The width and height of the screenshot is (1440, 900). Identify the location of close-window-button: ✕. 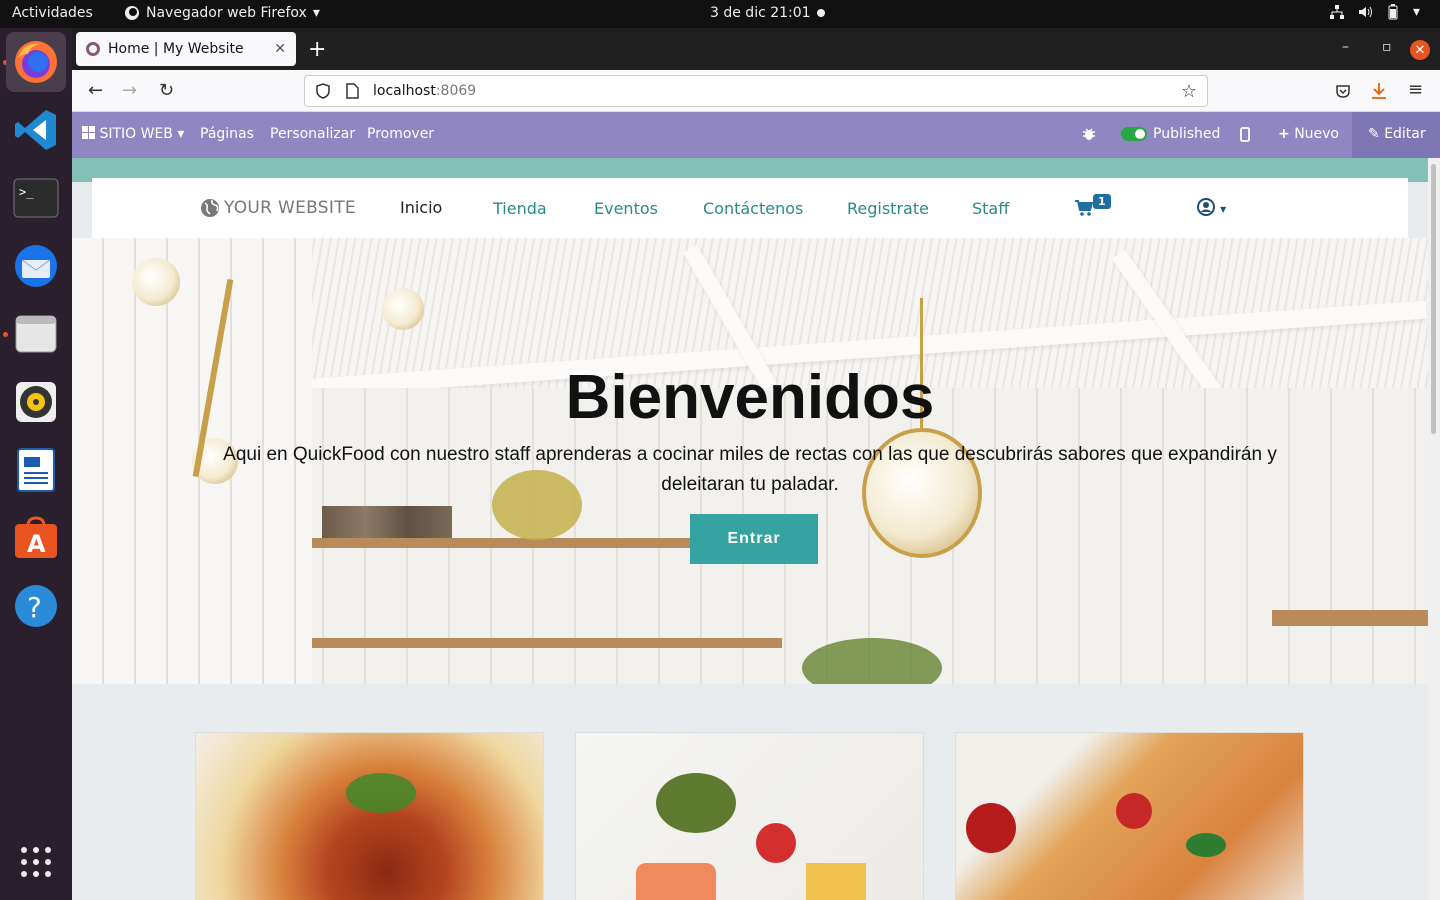
(1420, 50).